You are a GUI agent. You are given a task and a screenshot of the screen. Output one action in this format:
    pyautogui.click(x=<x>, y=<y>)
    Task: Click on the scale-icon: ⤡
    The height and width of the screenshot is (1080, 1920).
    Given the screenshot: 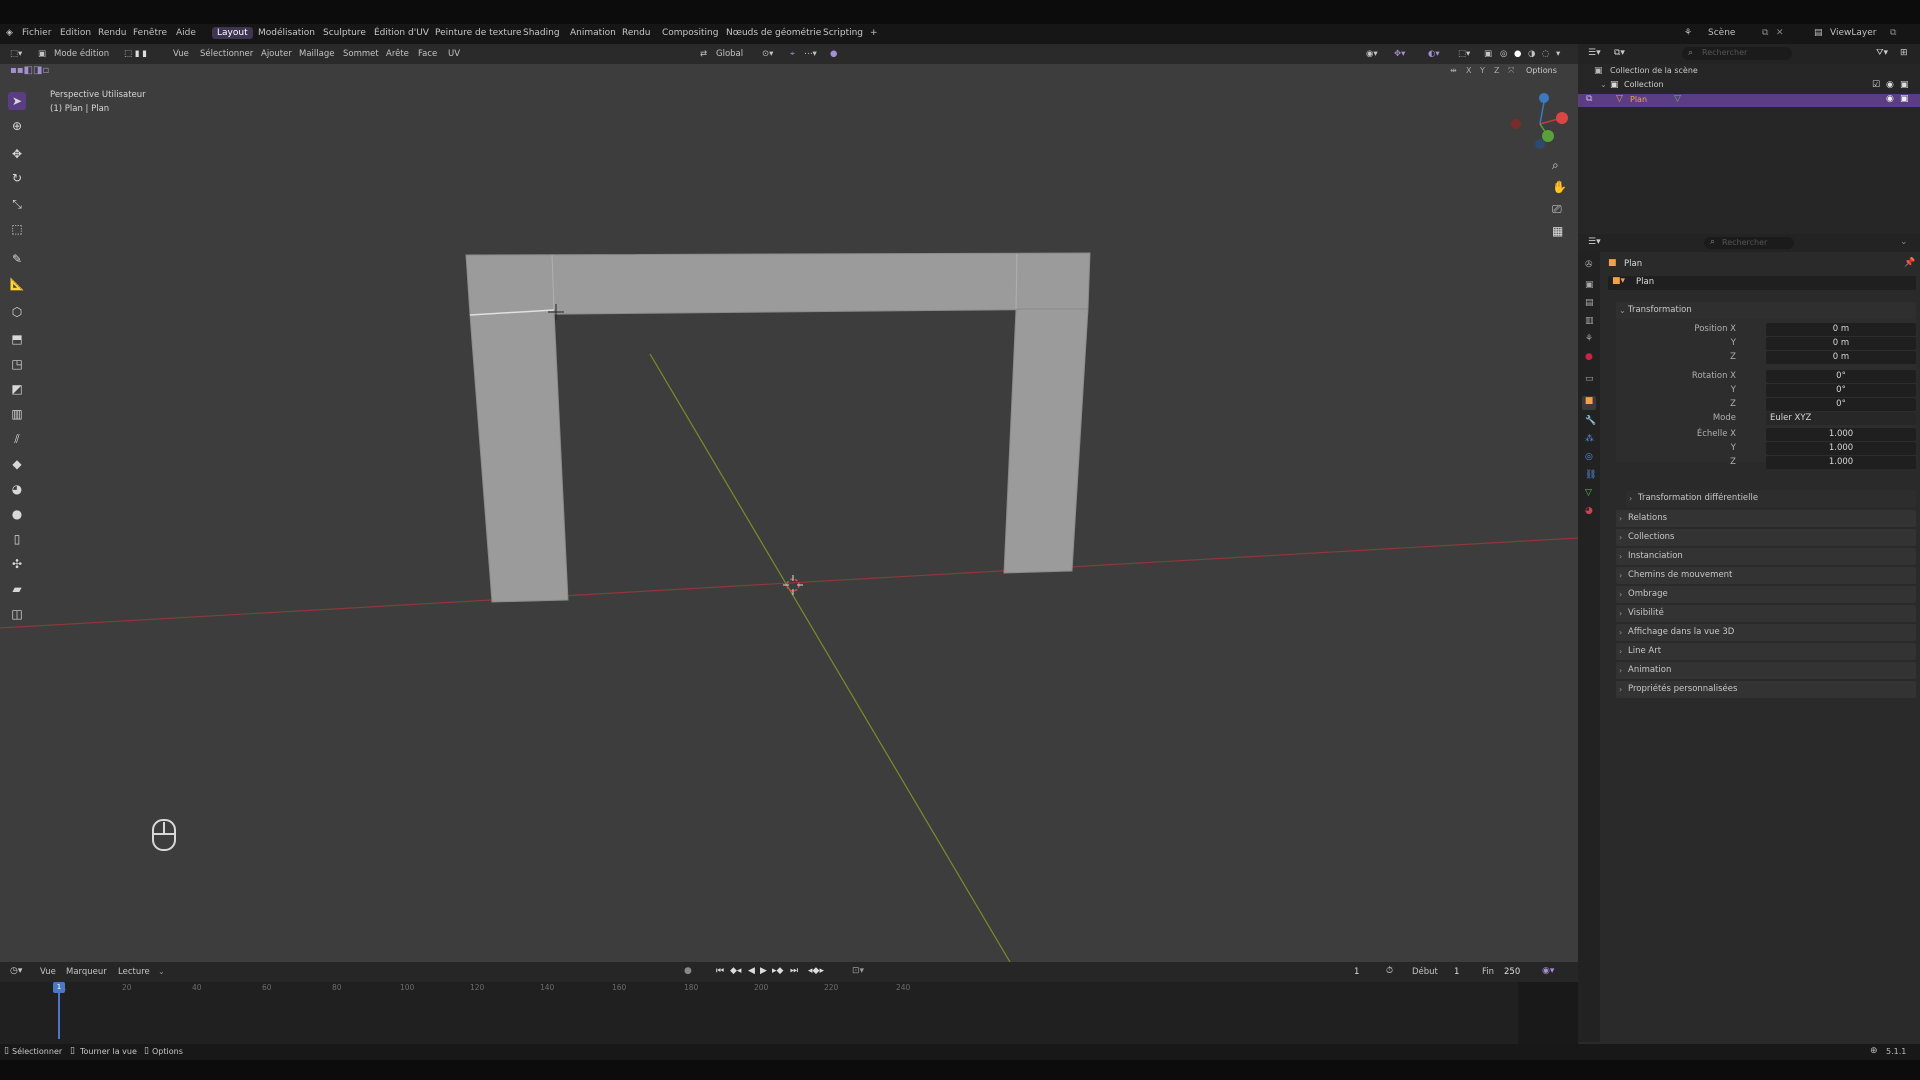 What is the action you would take?
    pyautogui.click(x=17, y=204)
    